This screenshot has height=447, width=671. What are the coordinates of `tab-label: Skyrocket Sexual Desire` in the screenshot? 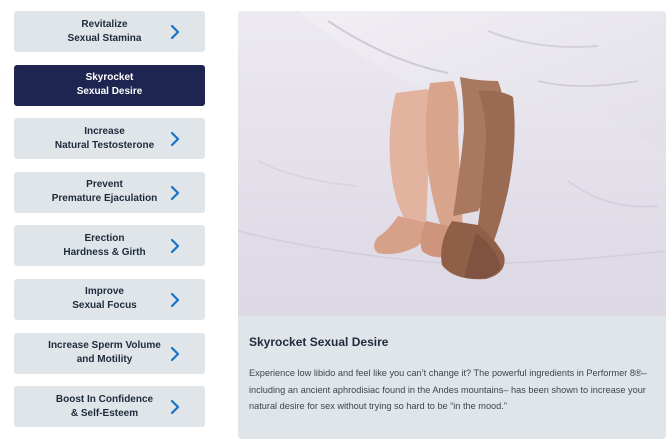 It's located at (109, 85).